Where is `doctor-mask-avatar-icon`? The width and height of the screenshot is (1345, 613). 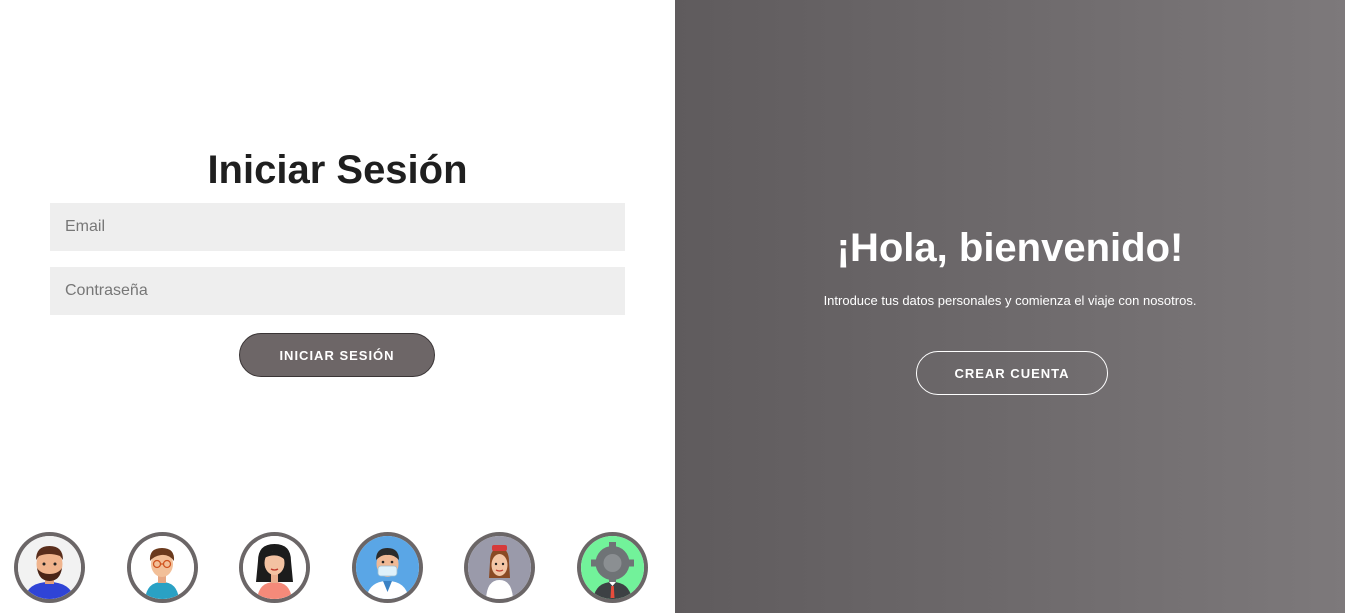 doctor-mask-avatar-icon is located at coordinates (387, 567).